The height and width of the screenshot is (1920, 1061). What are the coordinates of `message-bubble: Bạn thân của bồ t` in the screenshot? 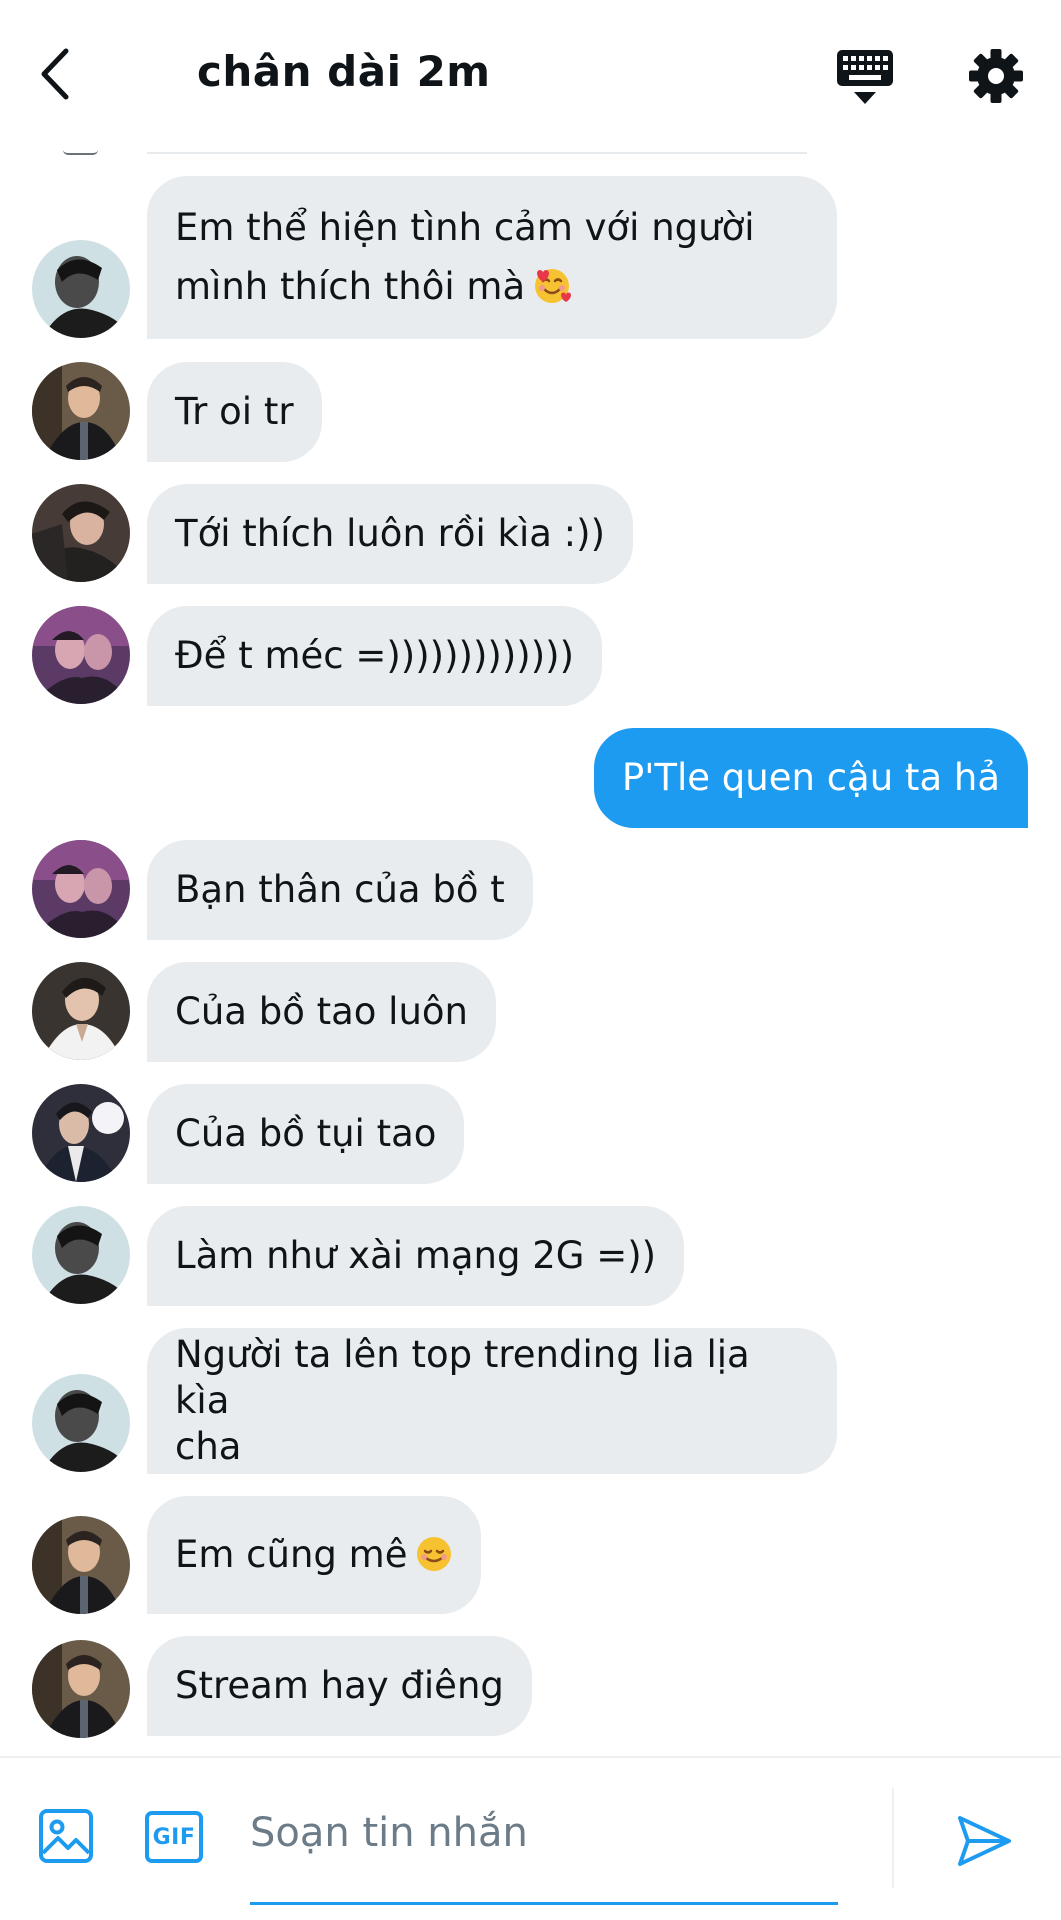 It's located at (340, 890).